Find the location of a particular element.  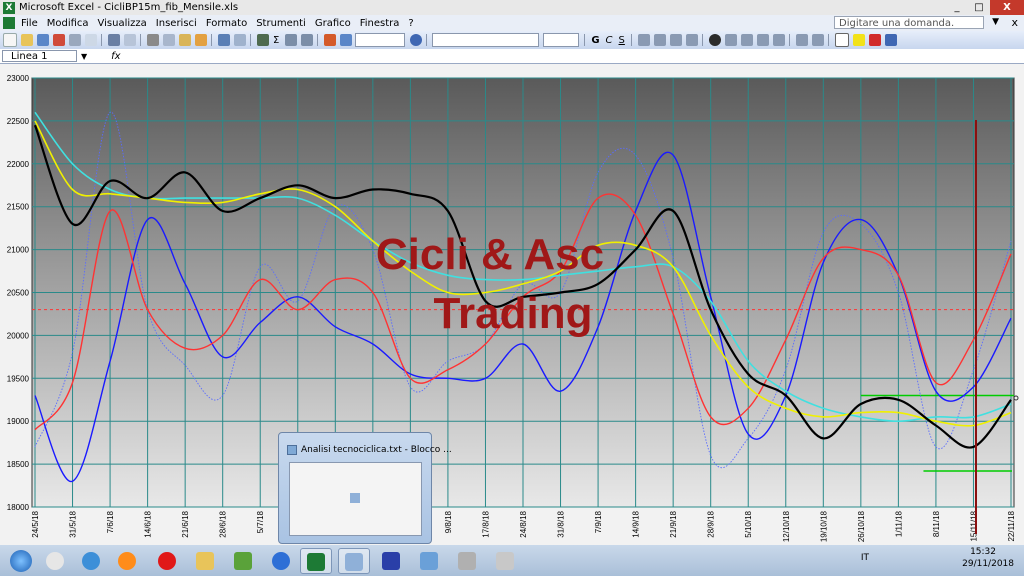

merge-center-icon is located at coordinates (691, 40).